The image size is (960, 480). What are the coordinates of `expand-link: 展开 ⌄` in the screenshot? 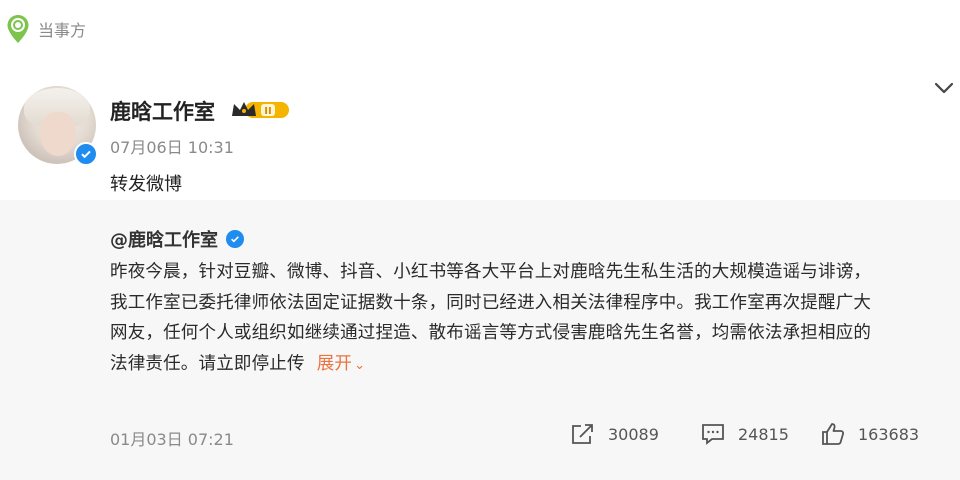 It's located at (341, 364).